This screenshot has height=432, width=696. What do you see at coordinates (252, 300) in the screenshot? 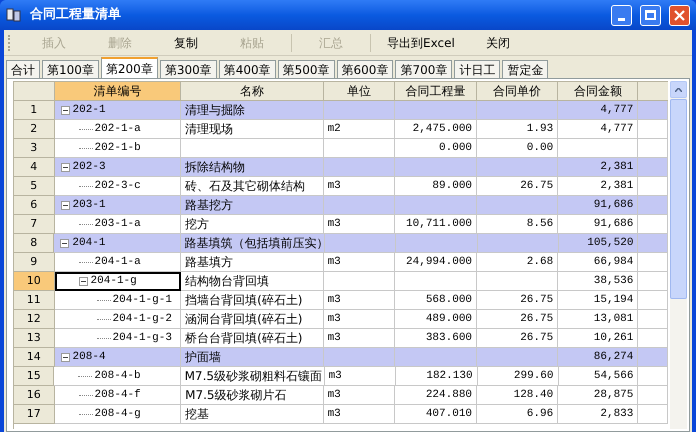
I see `table-cell: 挡墙台背回填(碎石土)` at bounding box center [252, 300].